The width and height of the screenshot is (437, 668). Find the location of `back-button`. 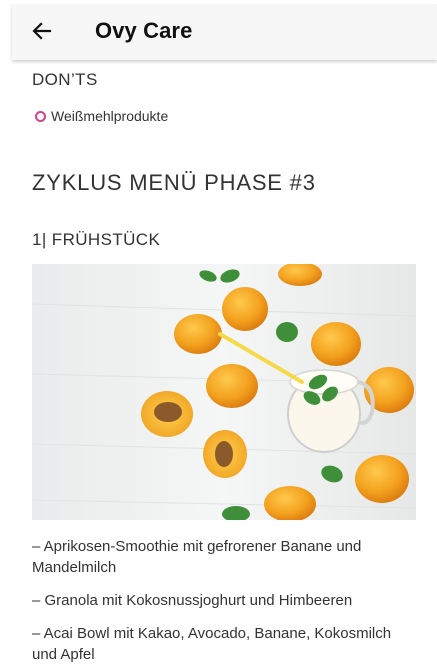

back-button is located at coordinates (42, 31).